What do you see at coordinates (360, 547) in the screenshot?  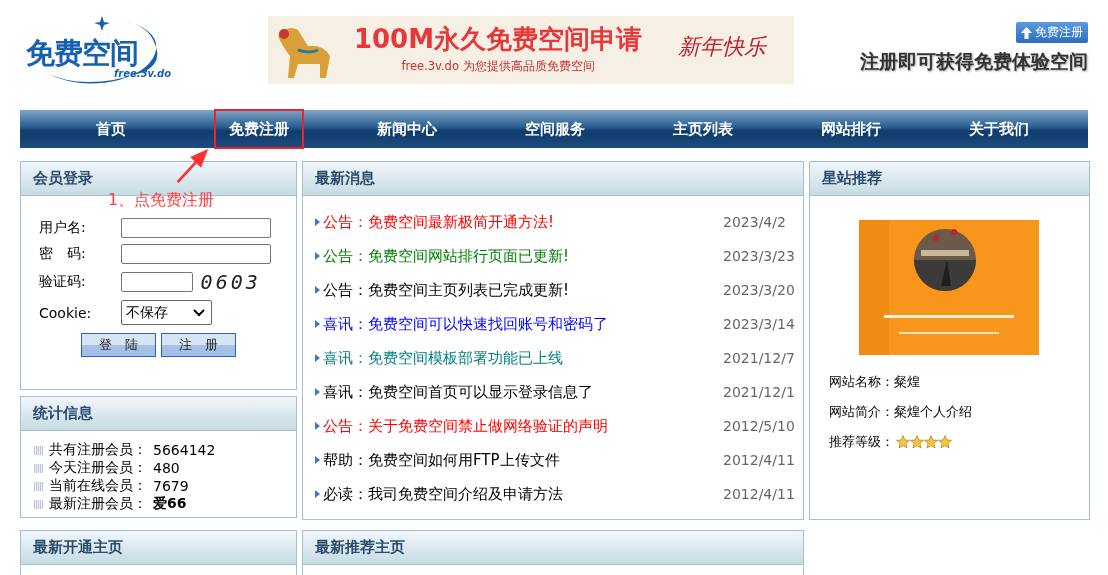 I see `panel-title: 最新推荐主页` at bounding box center [360, 547].